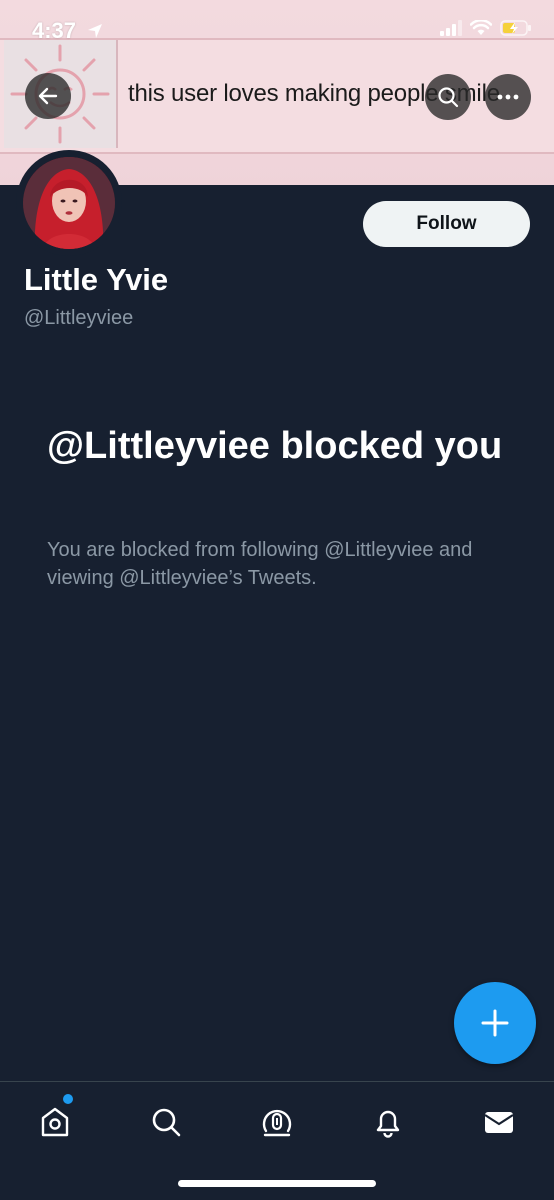  Describe the element at coordinates (68, 1099) in the screenshot. I see `home-unread-dot` at that location.